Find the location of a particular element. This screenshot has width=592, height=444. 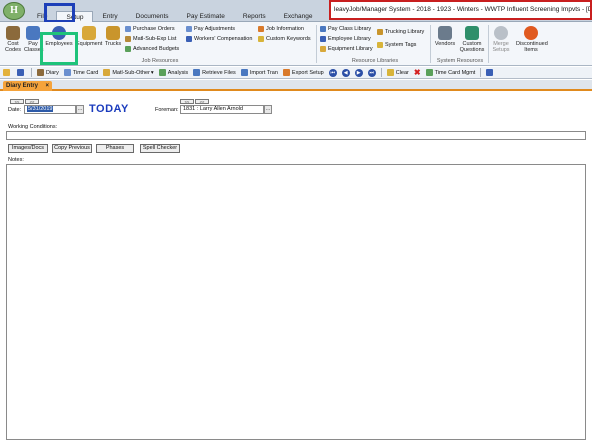

discontinued-items-label: Discontinued Items is located at coordinates (532, 47).